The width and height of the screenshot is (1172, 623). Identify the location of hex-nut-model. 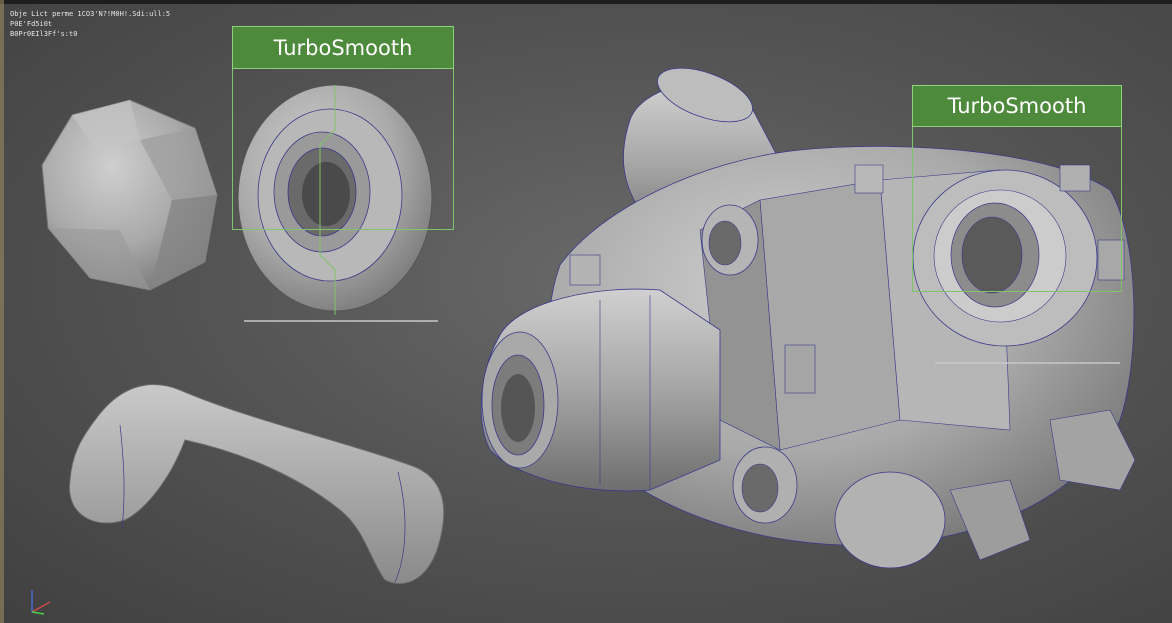
(129, 195).